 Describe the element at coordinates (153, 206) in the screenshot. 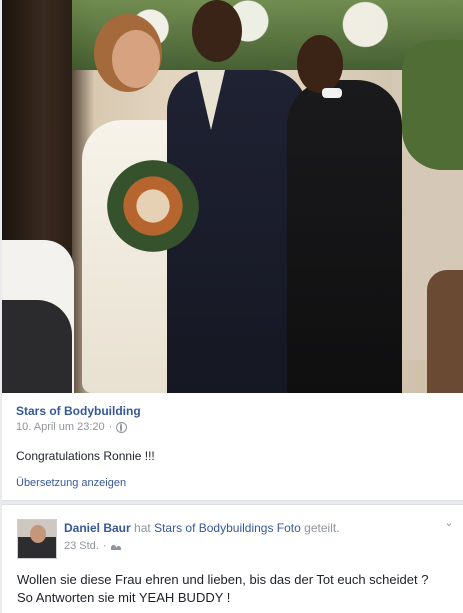

I see `photo-bouquet` at that location.